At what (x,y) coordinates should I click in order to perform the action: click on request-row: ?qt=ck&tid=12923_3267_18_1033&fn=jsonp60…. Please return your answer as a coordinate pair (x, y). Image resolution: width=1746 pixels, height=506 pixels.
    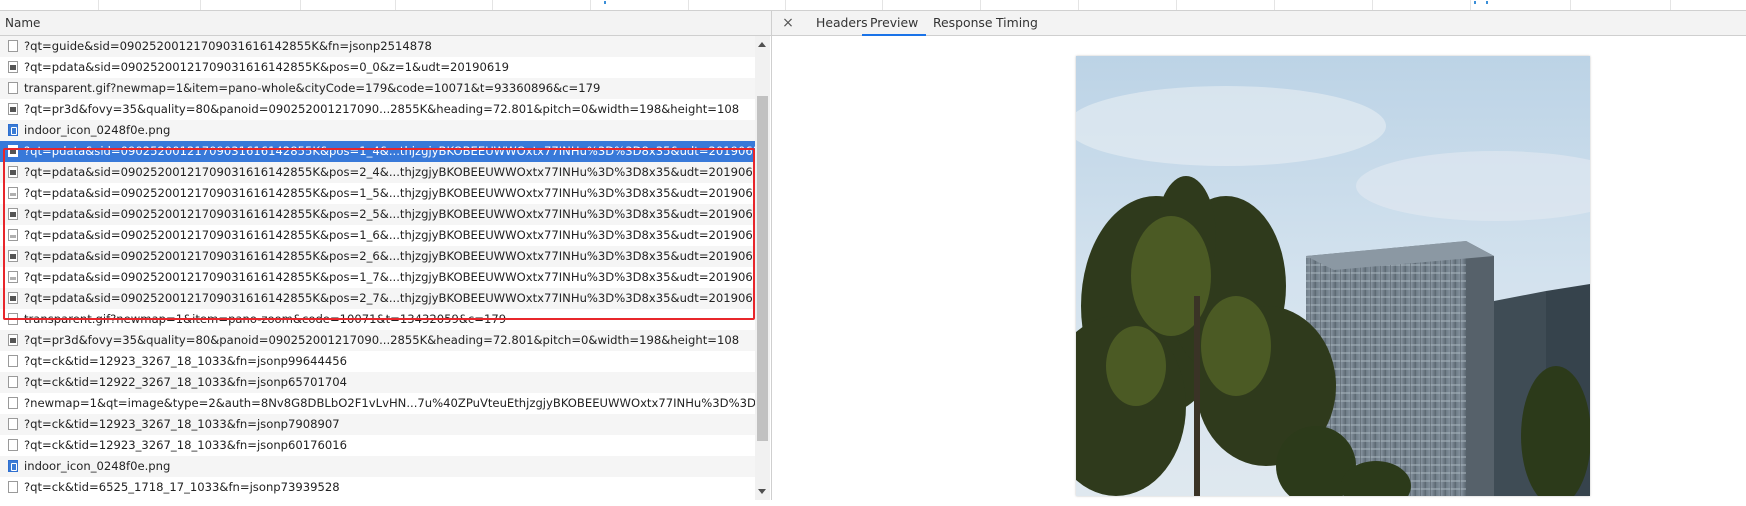
    Looking at the image, I should click on (377, 445).